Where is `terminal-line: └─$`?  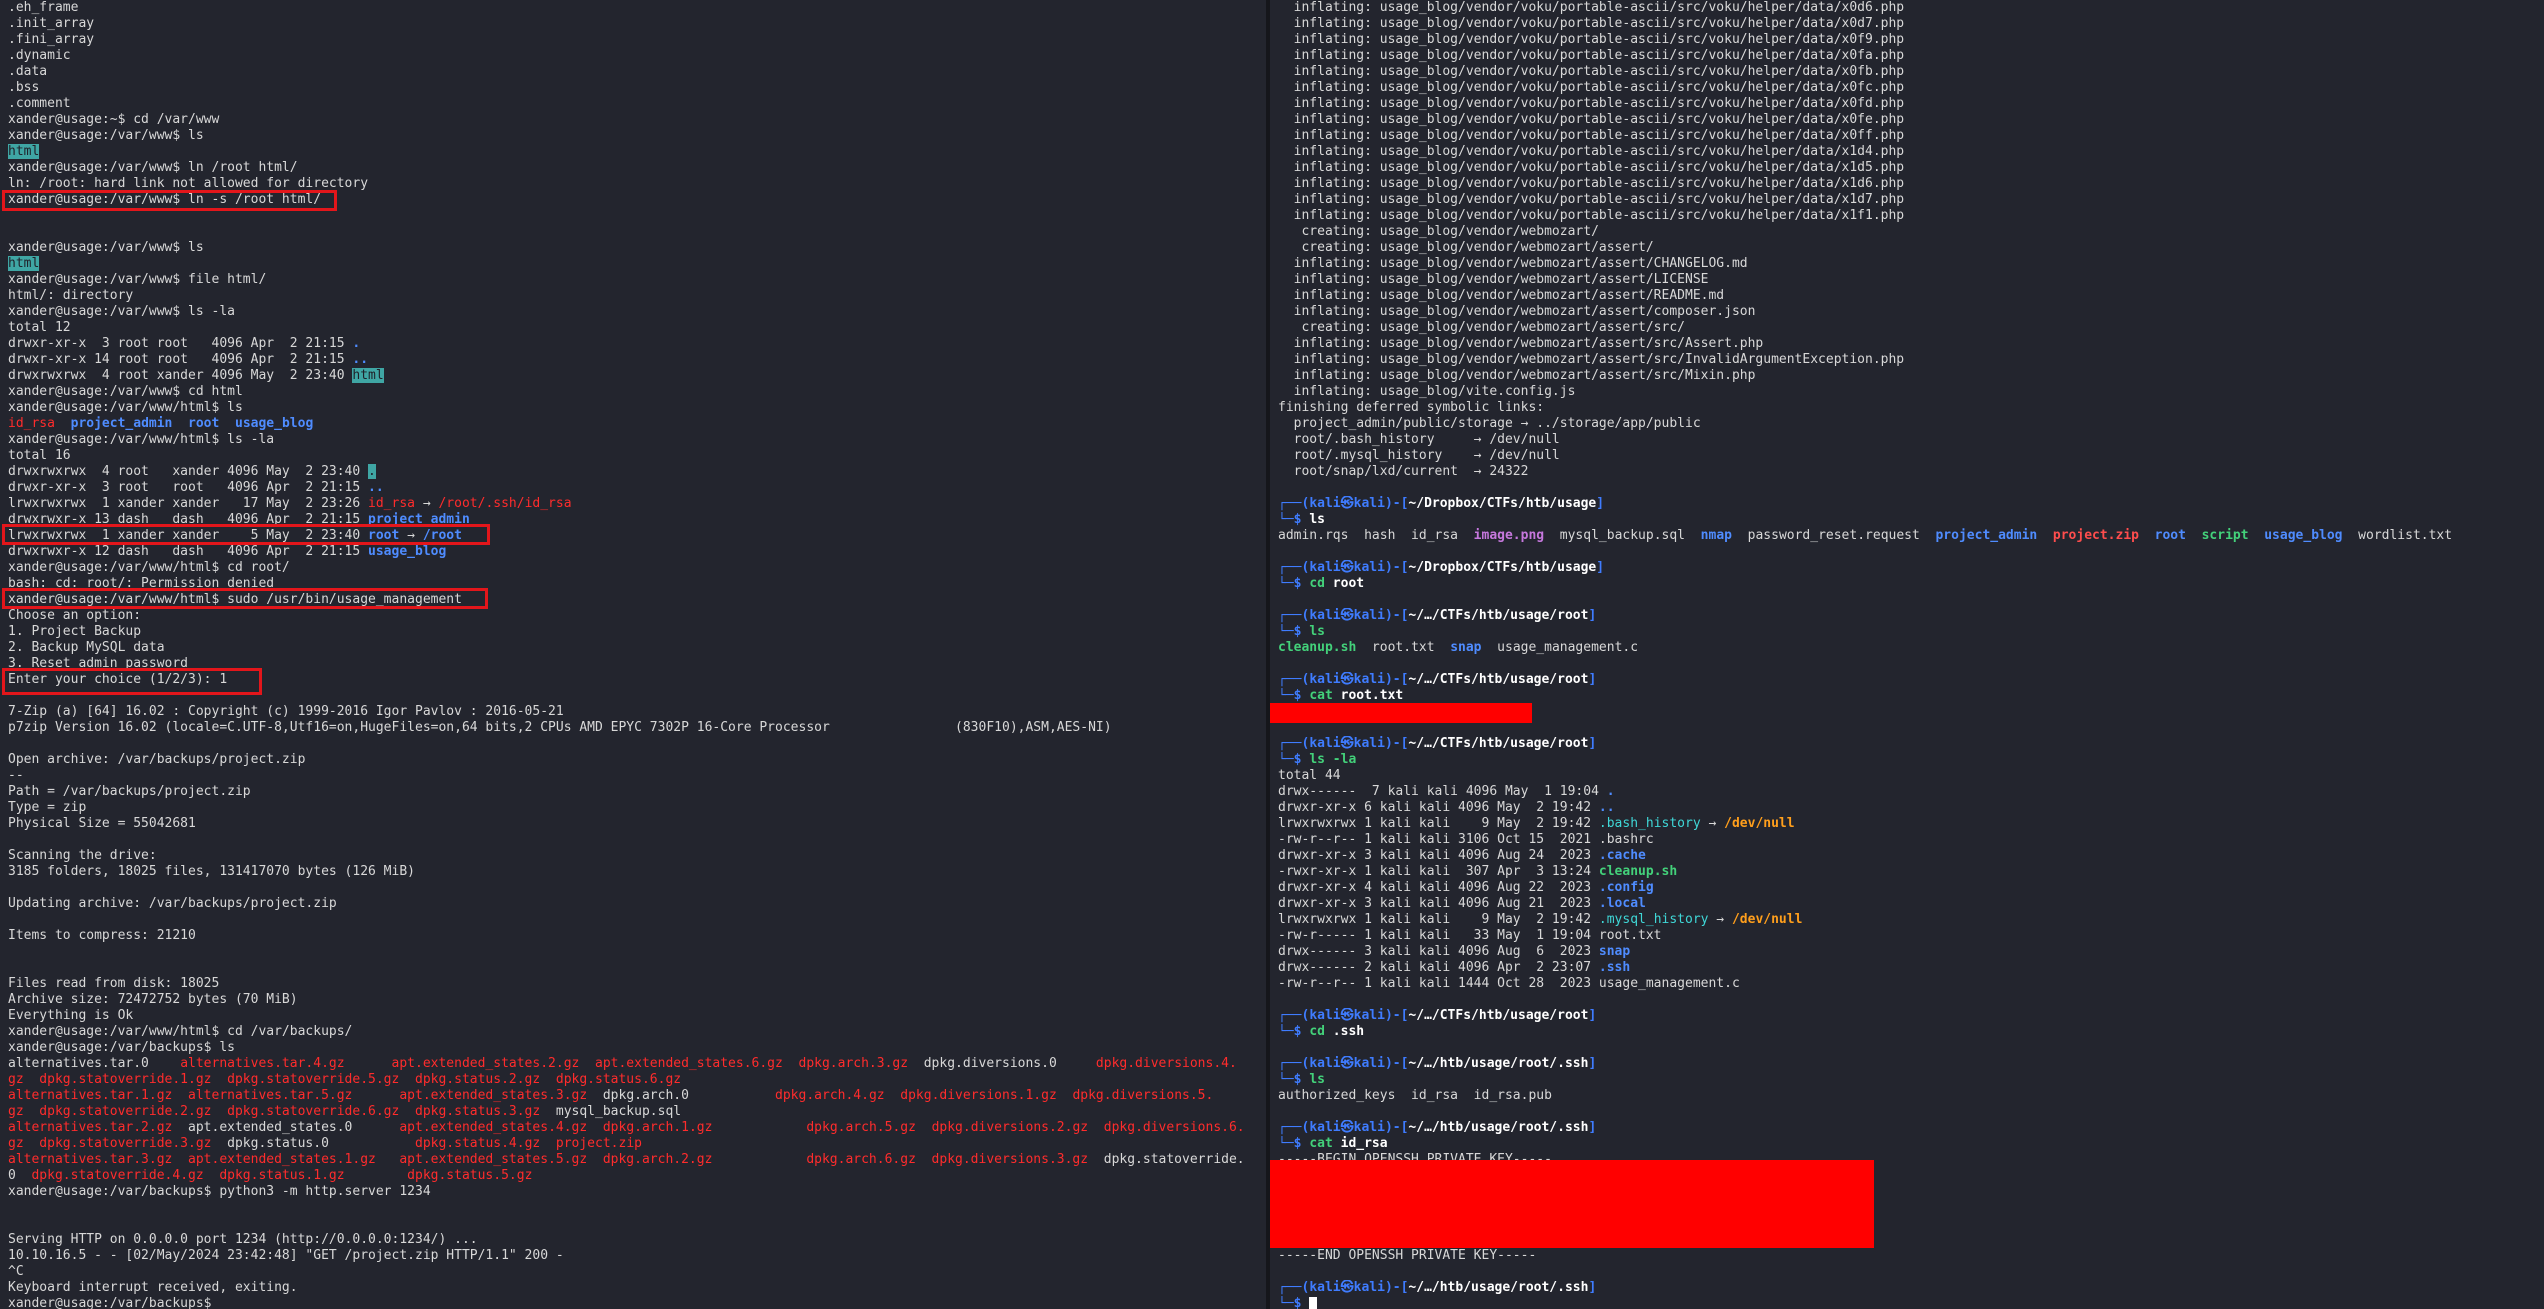 terminal-line: └─$ is located at coordinates (1911, 1302).